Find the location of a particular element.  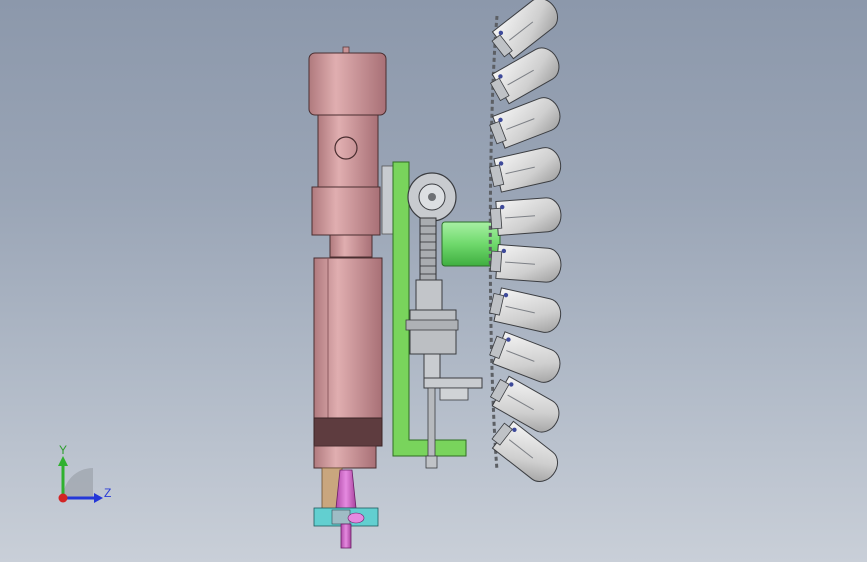

spindle-assembly is located at coordinates (347, 297).